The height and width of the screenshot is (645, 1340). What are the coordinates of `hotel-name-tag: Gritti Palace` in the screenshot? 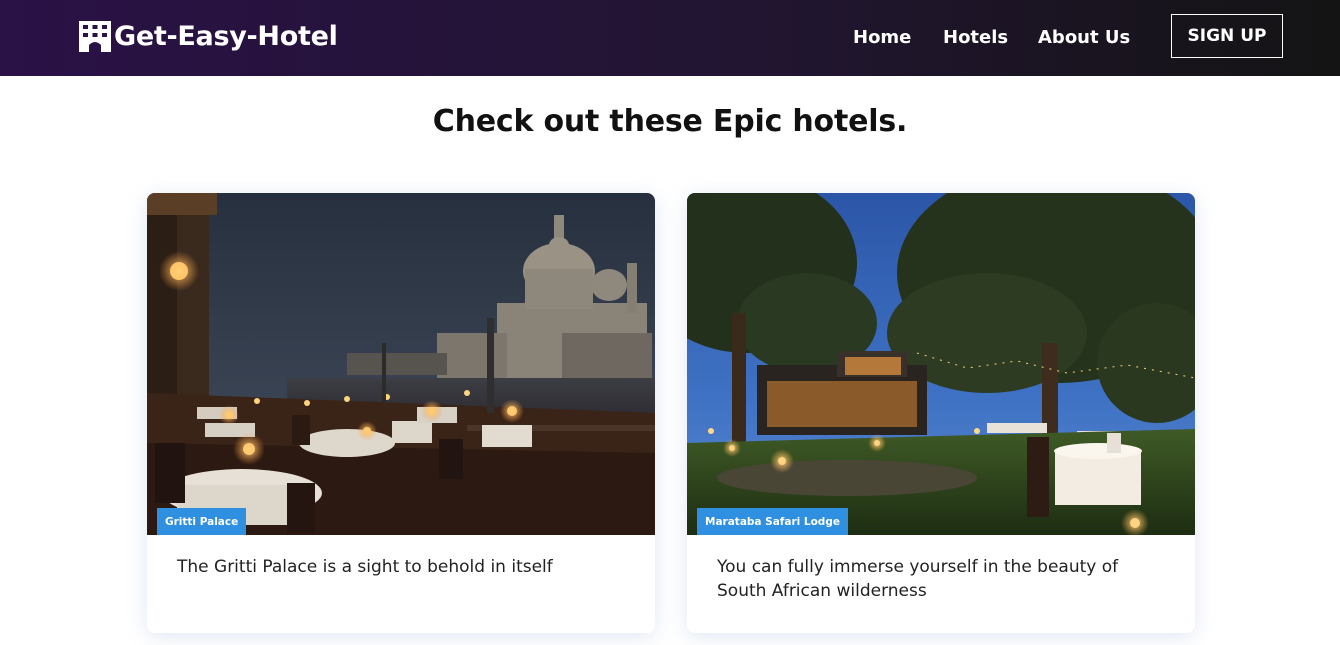 It's located at (202, 521).